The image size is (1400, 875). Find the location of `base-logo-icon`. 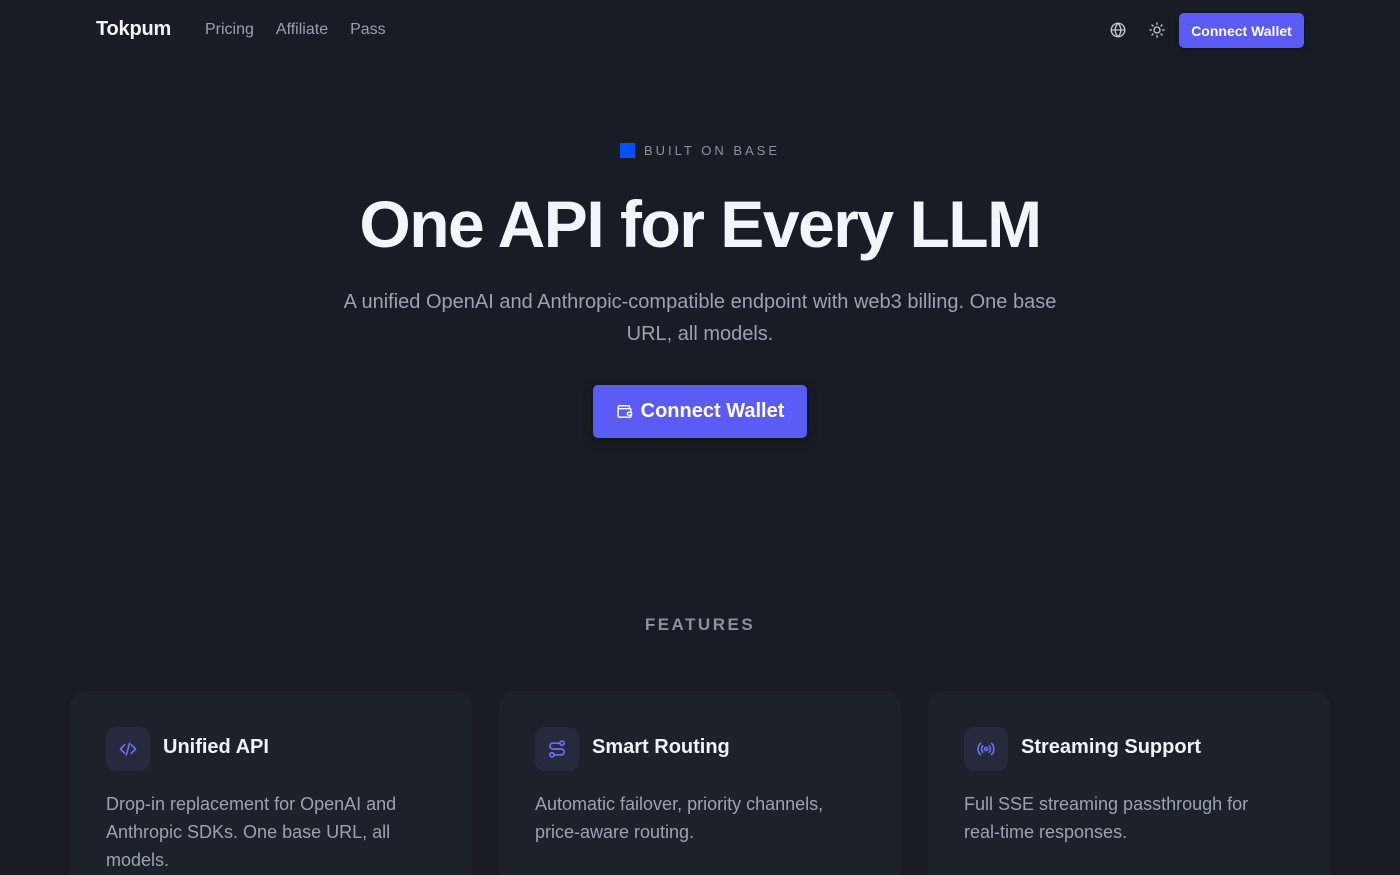

base-logo-icon is located at coordinates (627, 150).